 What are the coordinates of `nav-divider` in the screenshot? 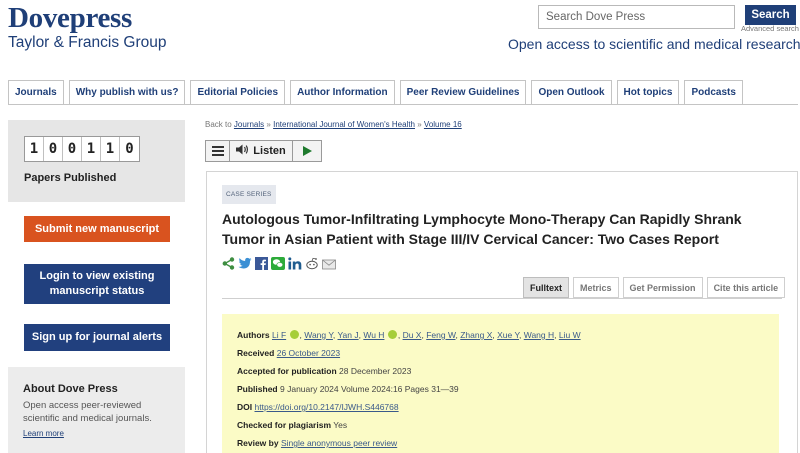 It's located at (403, 104).